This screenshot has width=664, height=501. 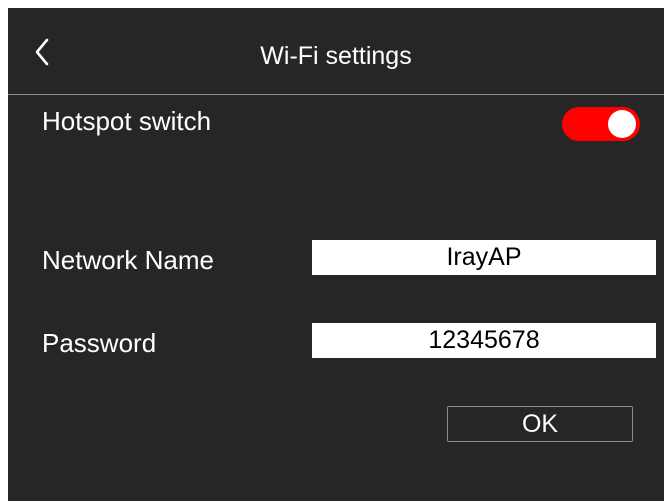 I want to click on password-field, so click(x=484, y=340).